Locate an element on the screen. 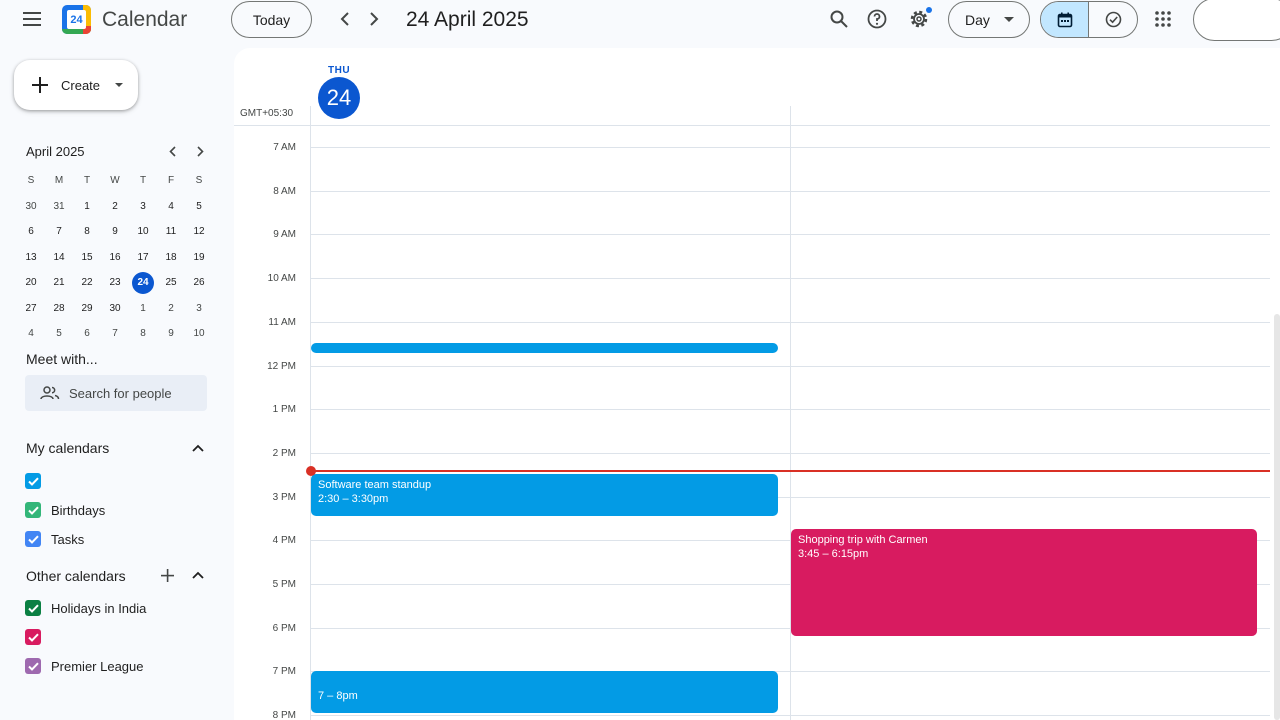  hour-label: 7 PM is located at coordinates (284, 672).